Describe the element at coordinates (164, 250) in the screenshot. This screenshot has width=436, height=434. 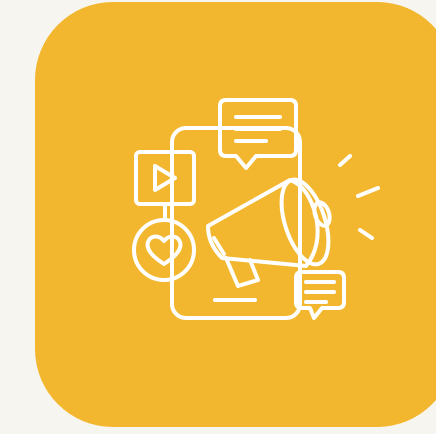
I see `heart-icon` at that location.